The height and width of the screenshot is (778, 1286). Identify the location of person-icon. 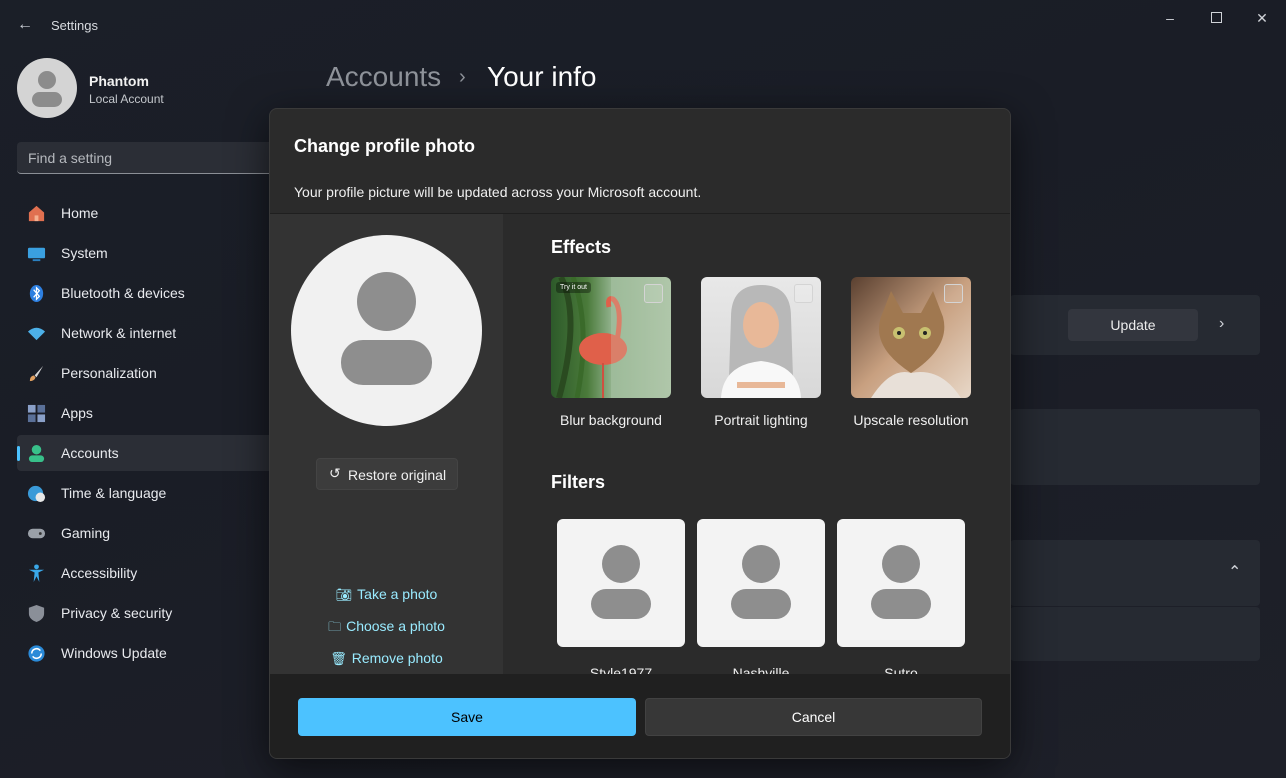
(36, 453).